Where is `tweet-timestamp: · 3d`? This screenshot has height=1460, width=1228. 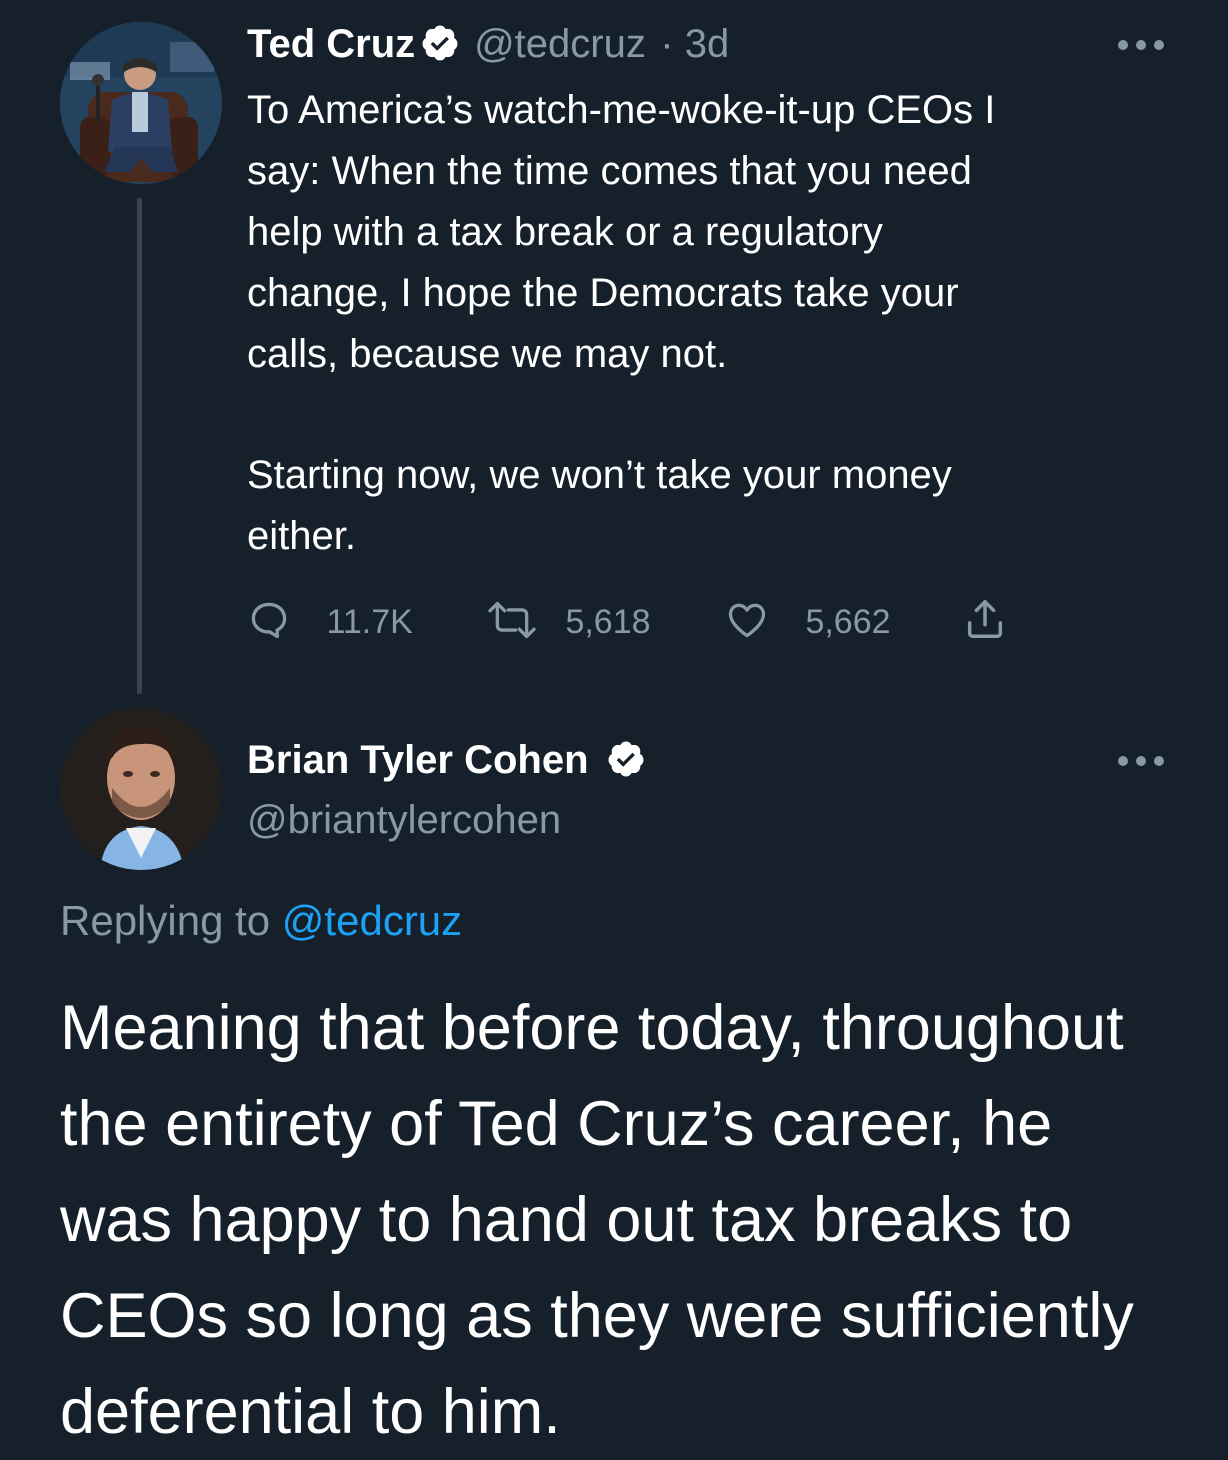
tweet-timestamp: · 3d is located at coordinates (694, 44).